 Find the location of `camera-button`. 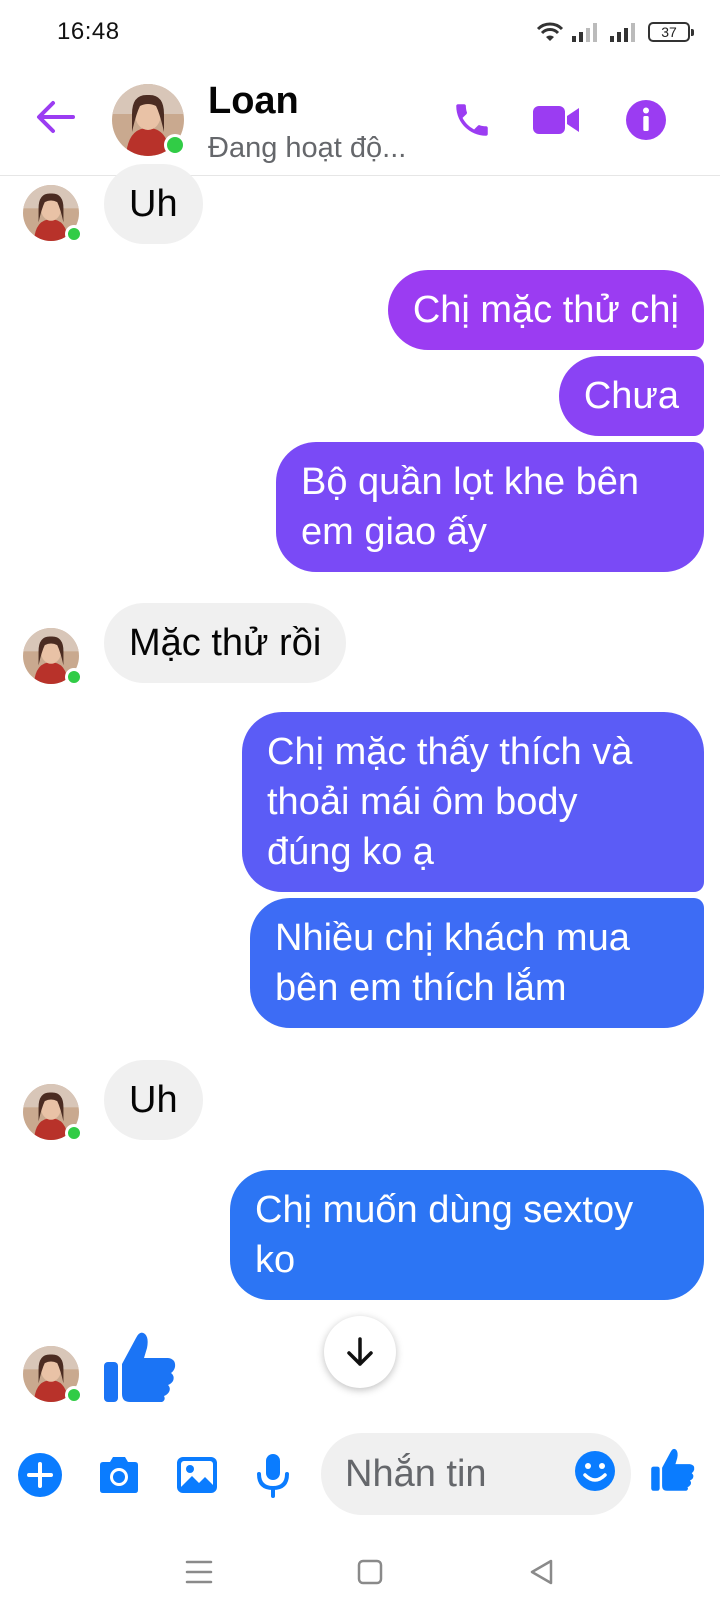

camera-button is located at coordinates (119, 1475).